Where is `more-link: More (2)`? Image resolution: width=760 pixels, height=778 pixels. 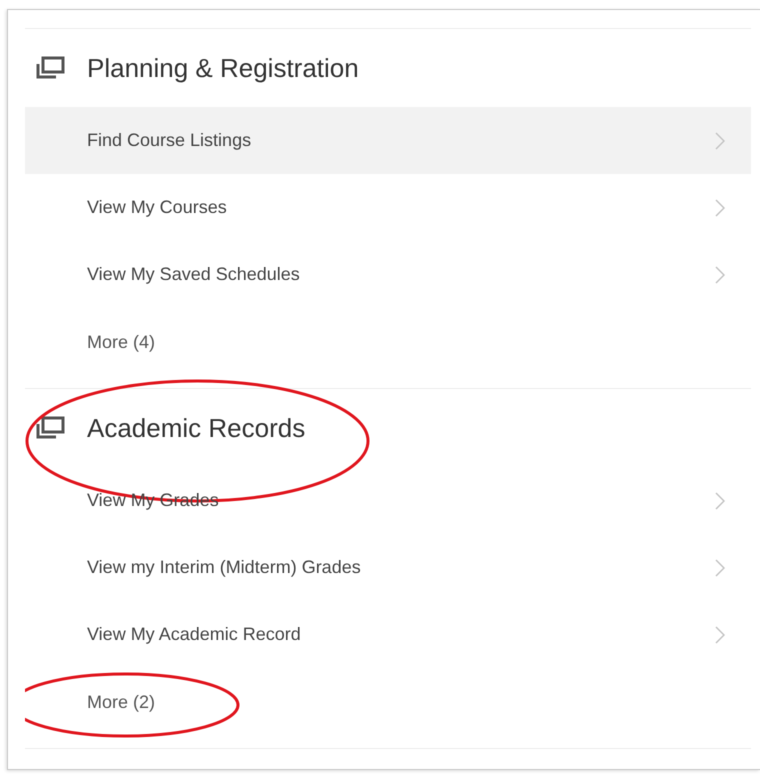 more-link: More (2) is located at coordinates (388, 702).